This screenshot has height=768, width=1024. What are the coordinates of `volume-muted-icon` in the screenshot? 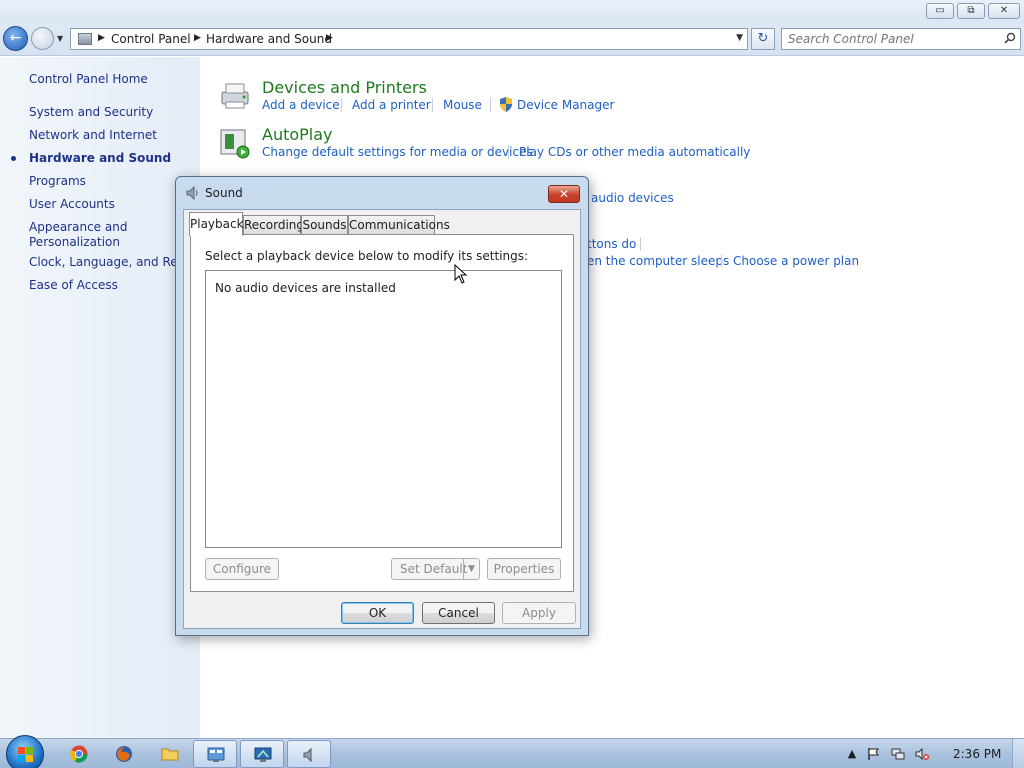 It's located at (922, 754).